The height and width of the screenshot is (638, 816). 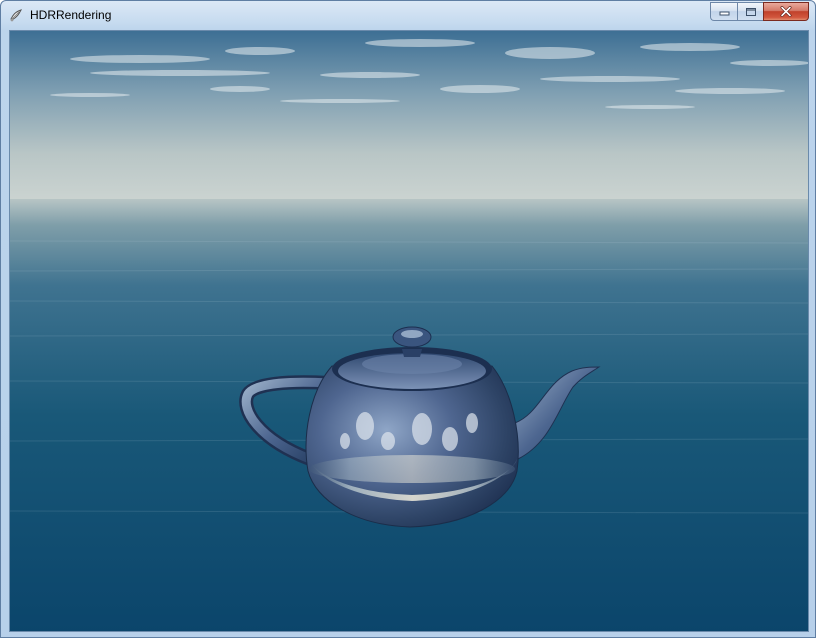 I want to click on window-controls, so click(x=759, y=11).